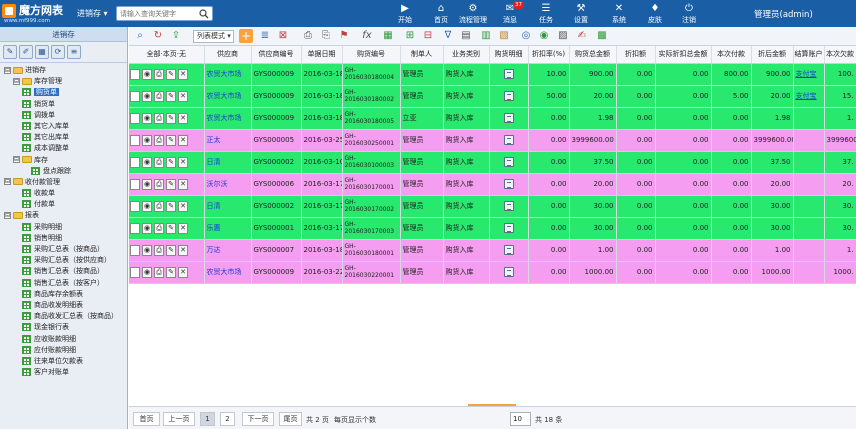  Describe the element at coordinates (63, 327) in the screenshot. I see `tree-item: 现金银行表` at that location.